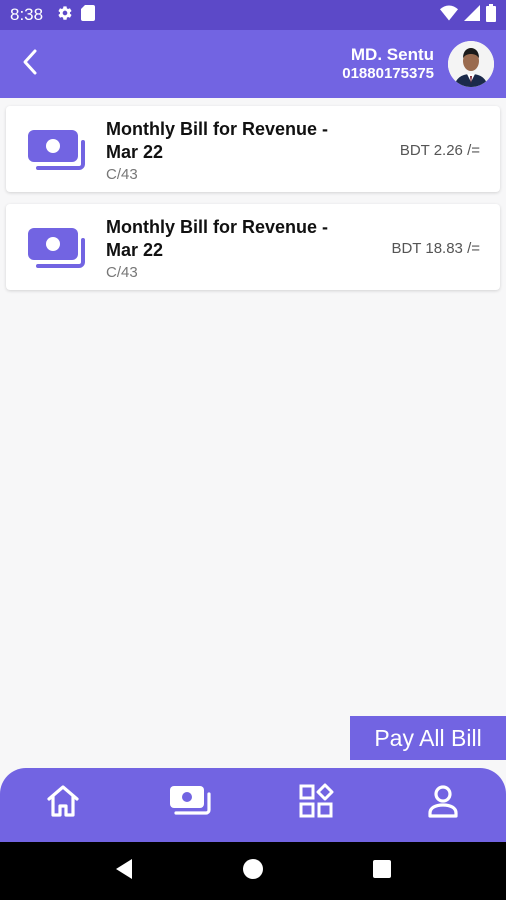  I want to click on nav-profile, so click(443, 803).